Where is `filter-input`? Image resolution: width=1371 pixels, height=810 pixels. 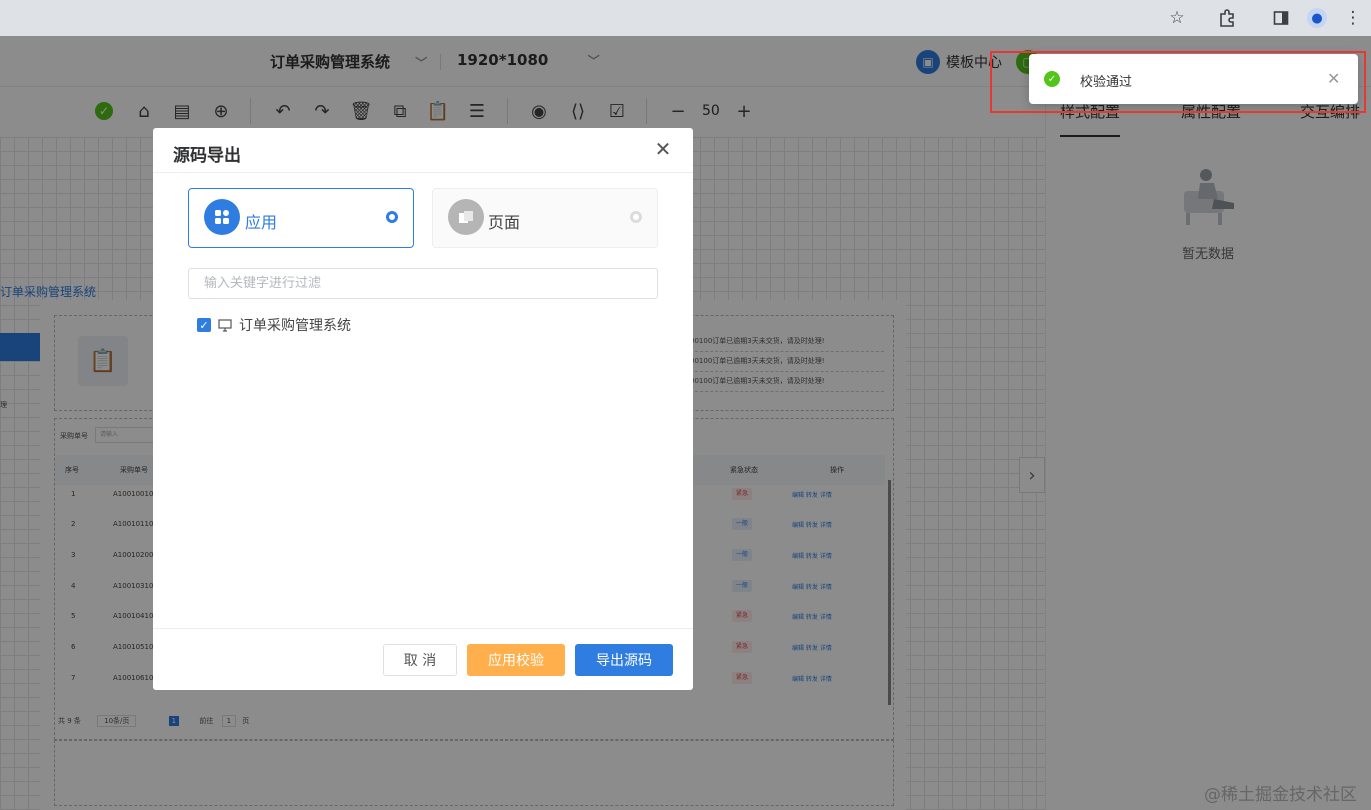 filter-input is located at coordinates (423, 283).